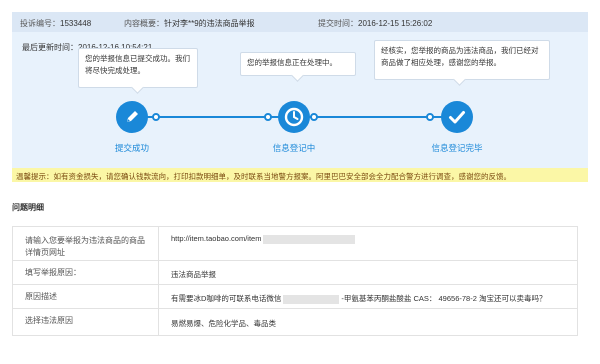  Describe the element at coordinates (40, 23) in the screenshot. I see `complaint-id-label: 投诉编号：` at that location.